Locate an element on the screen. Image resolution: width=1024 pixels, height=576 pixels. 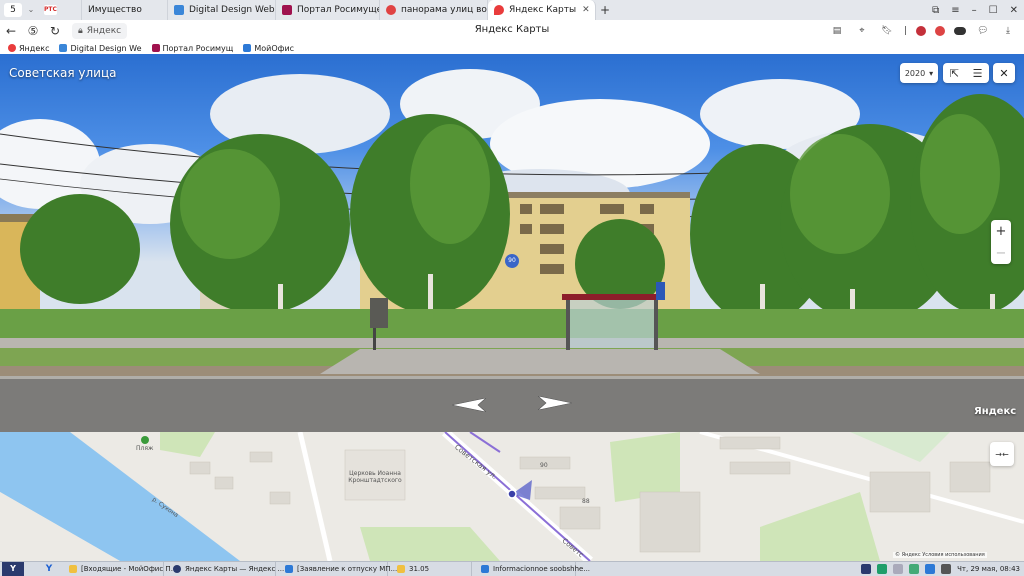
browser-toolbar: ▤ ⌖ 🔖︎ | 💬︎ ⤓ is located at coordinates (922, 31).